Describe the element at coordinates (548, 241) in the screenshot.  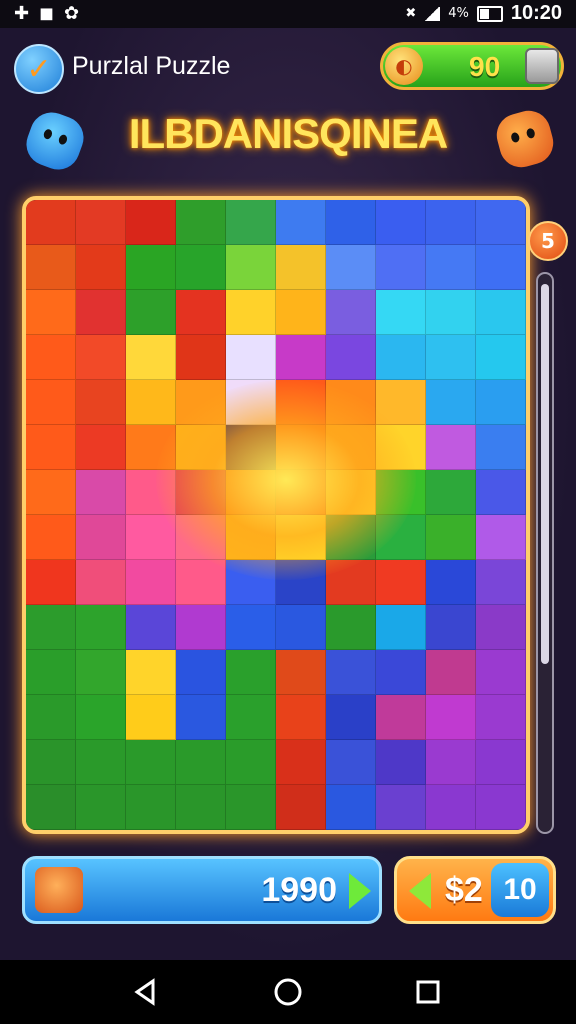
I see `level-badge: 5` at that location.